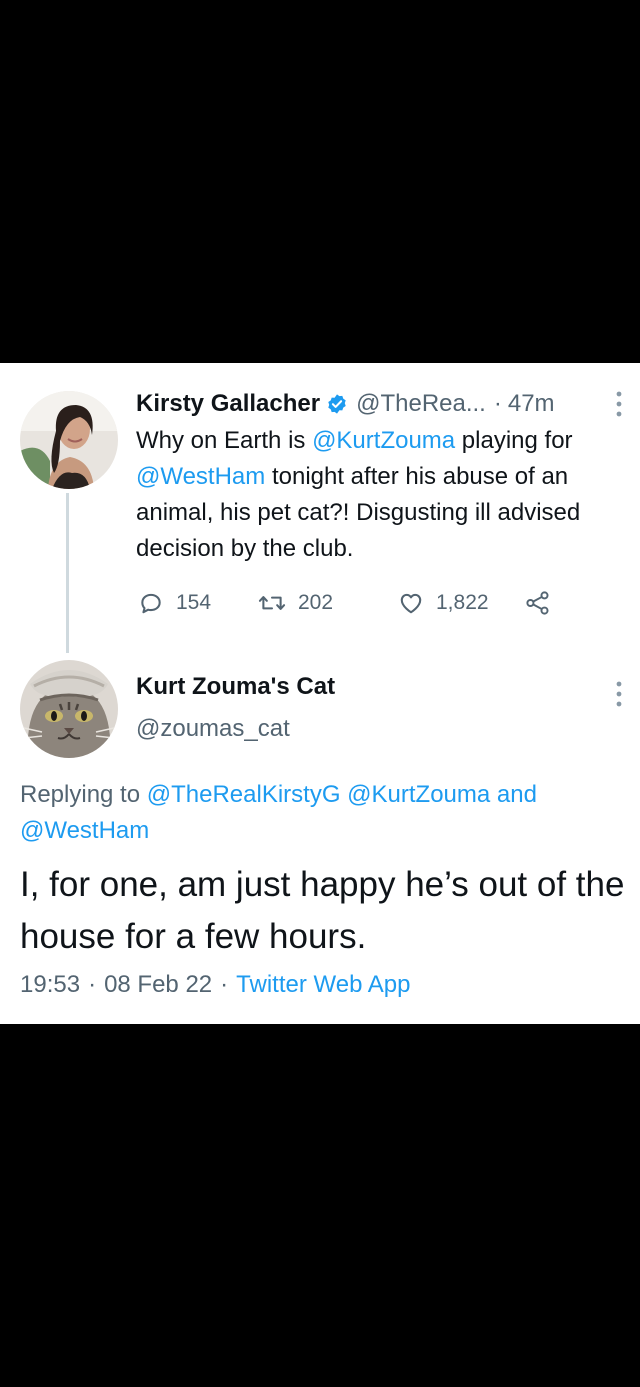  Describe the element at coordinates (462, 602) in the screenshot. I see `like-count: 1,822` at that location.